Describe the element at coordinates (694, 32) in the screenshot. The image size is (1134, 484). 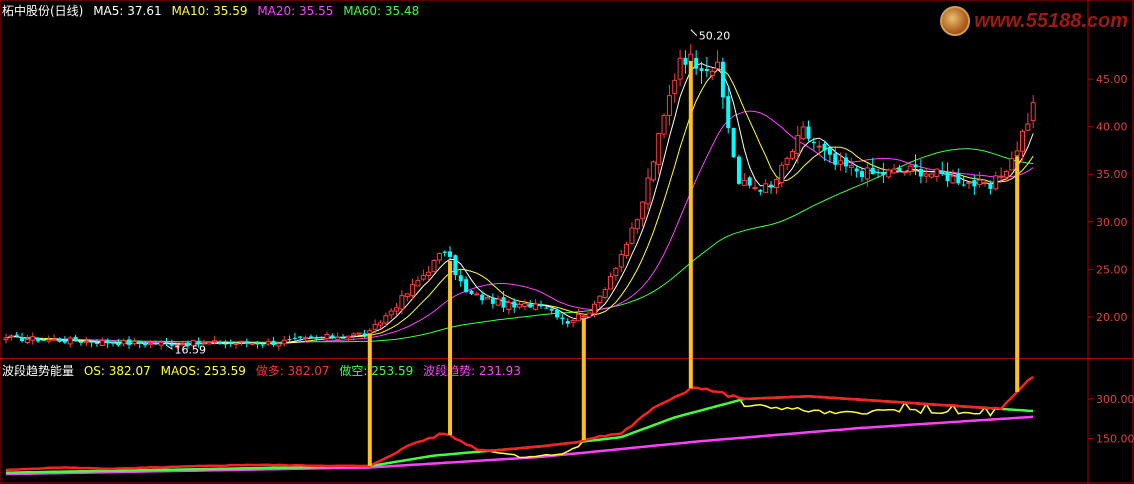
I see `high-price-pointer` at that location.